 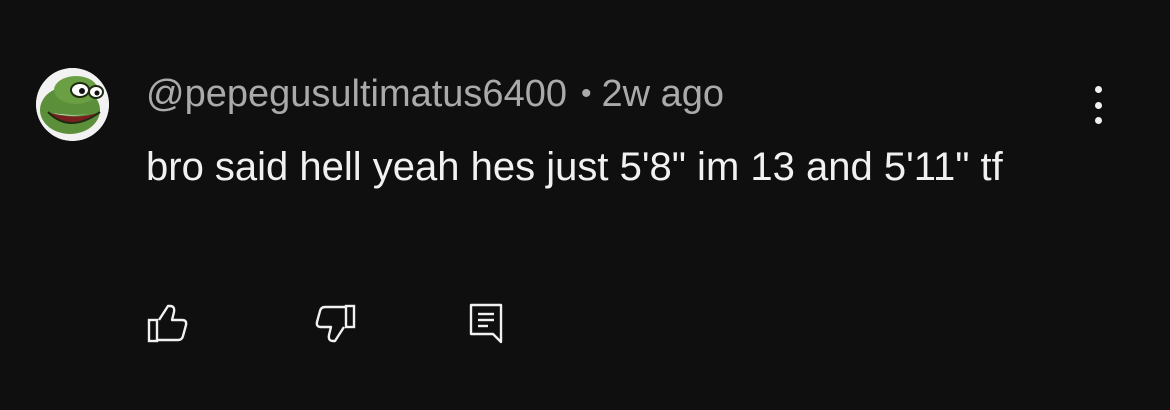 I want to click on like-button, so click(x=168, y=323).